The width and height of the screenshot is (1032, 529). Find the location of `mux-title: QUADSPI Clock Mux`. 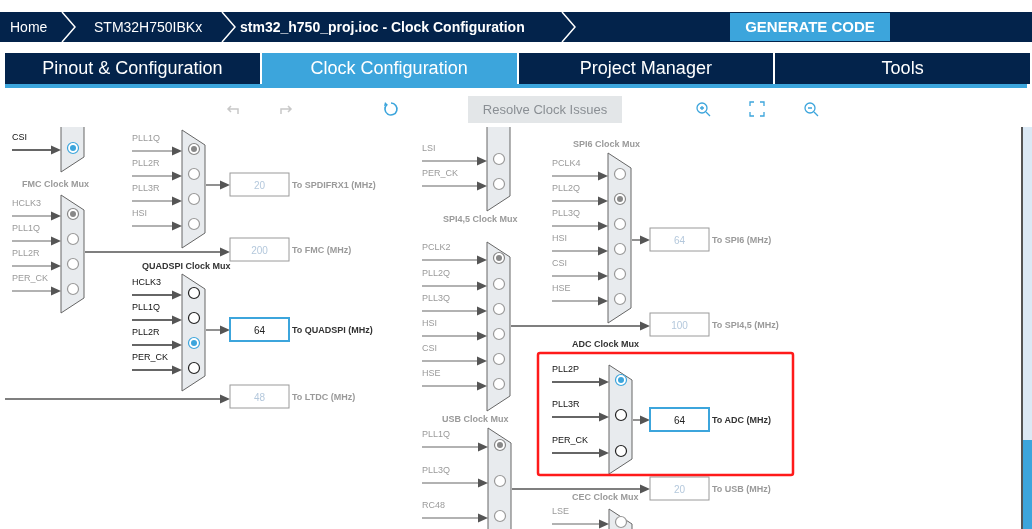

mux-title: QUADSPI Clock Mux is located at coordinates (186, 266).